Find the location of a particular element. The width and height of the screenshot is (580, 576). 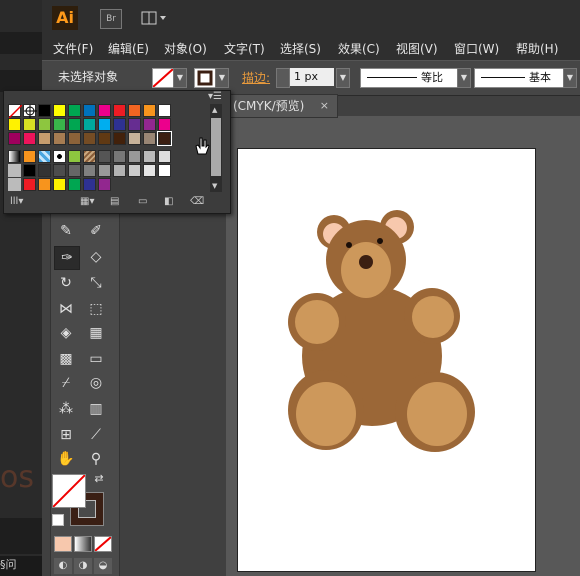

hand-tool: ✋ is located at coordinates (66, 459).